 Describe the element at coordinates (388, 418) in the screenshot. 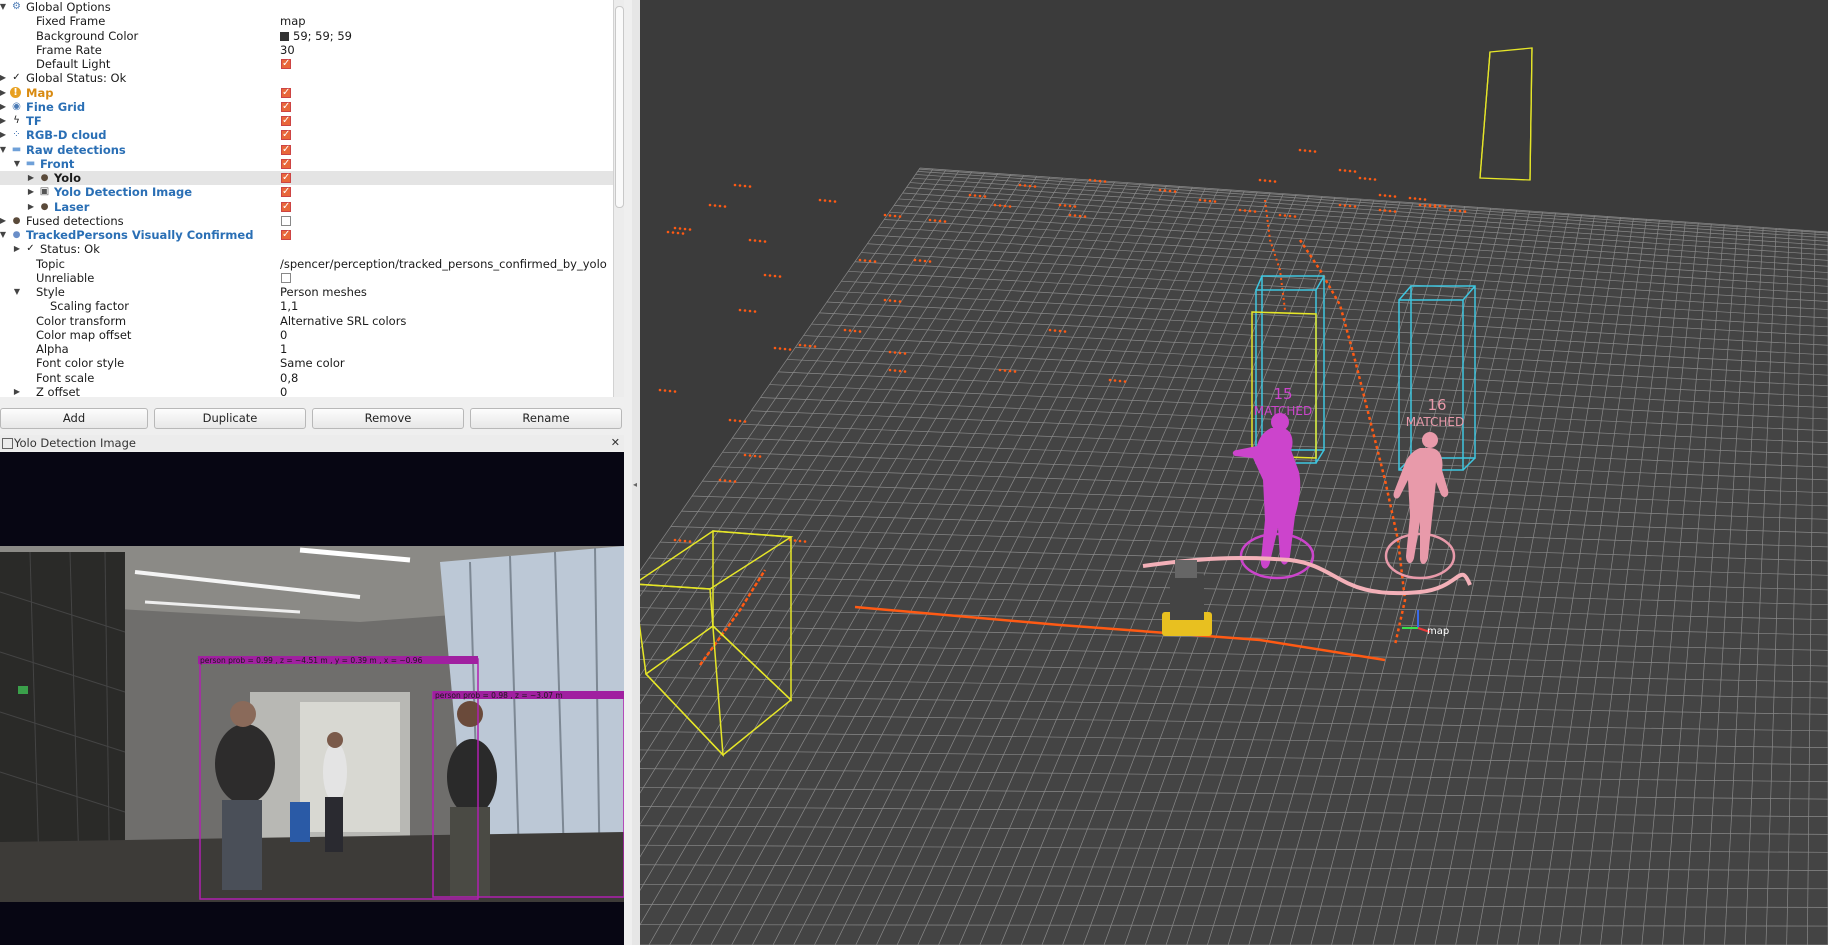

I see `remove-button: Remove` at that location.